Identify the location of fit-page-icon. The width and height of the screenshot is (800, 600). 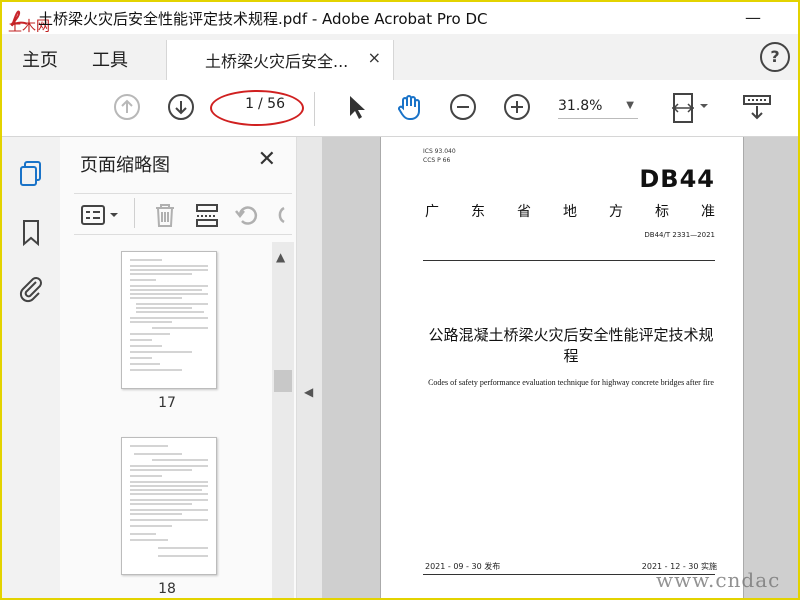
(690, 108).